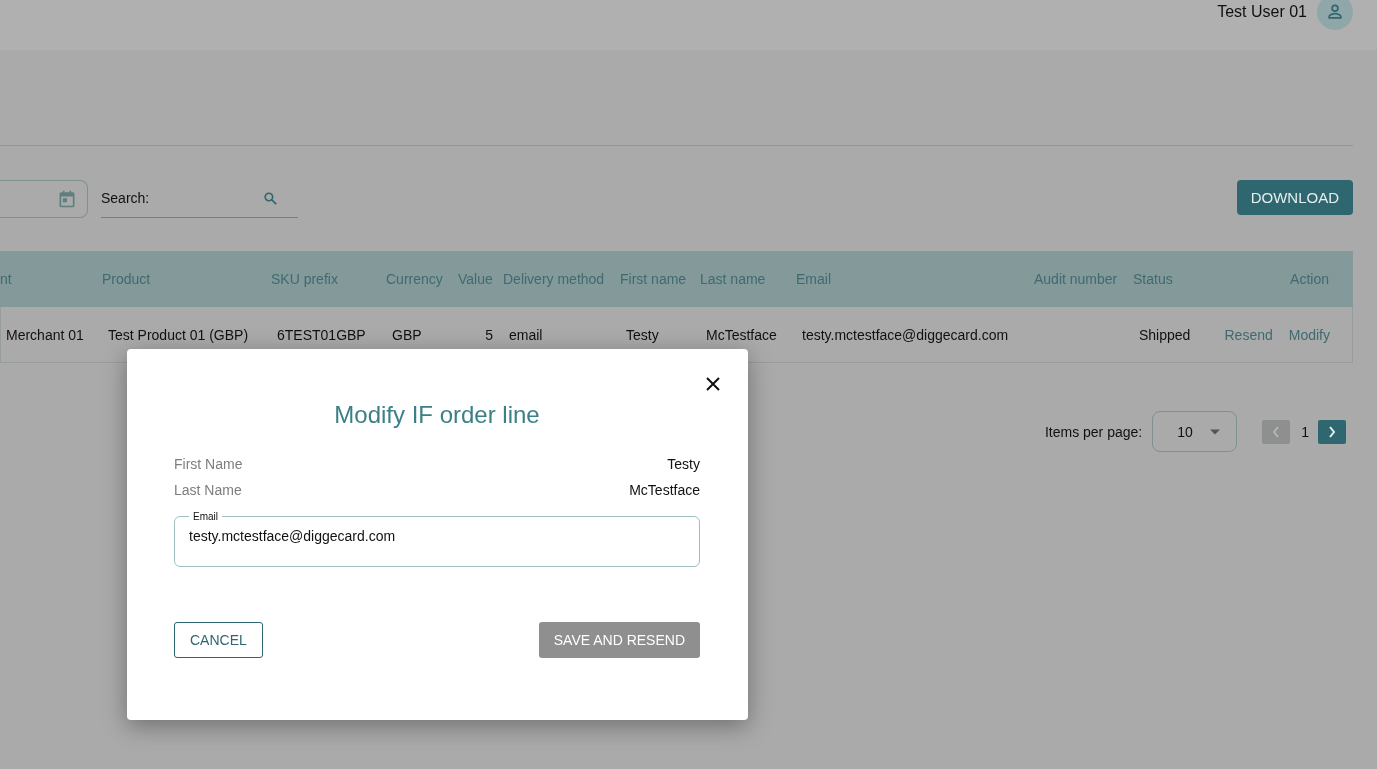 The height and width of the screenshot is (769, 1377). I want to click on column-header: First name, so click(654, 279).